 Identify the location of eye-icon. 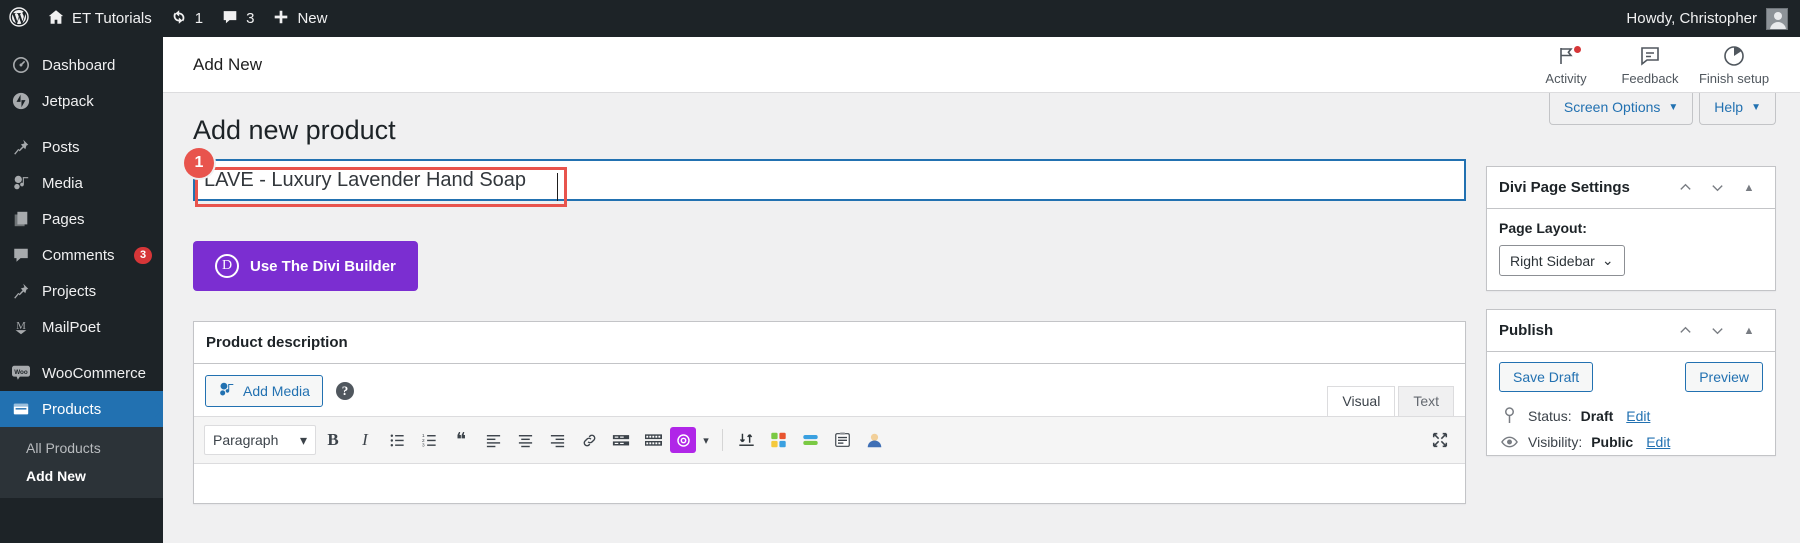
(1509, 442).